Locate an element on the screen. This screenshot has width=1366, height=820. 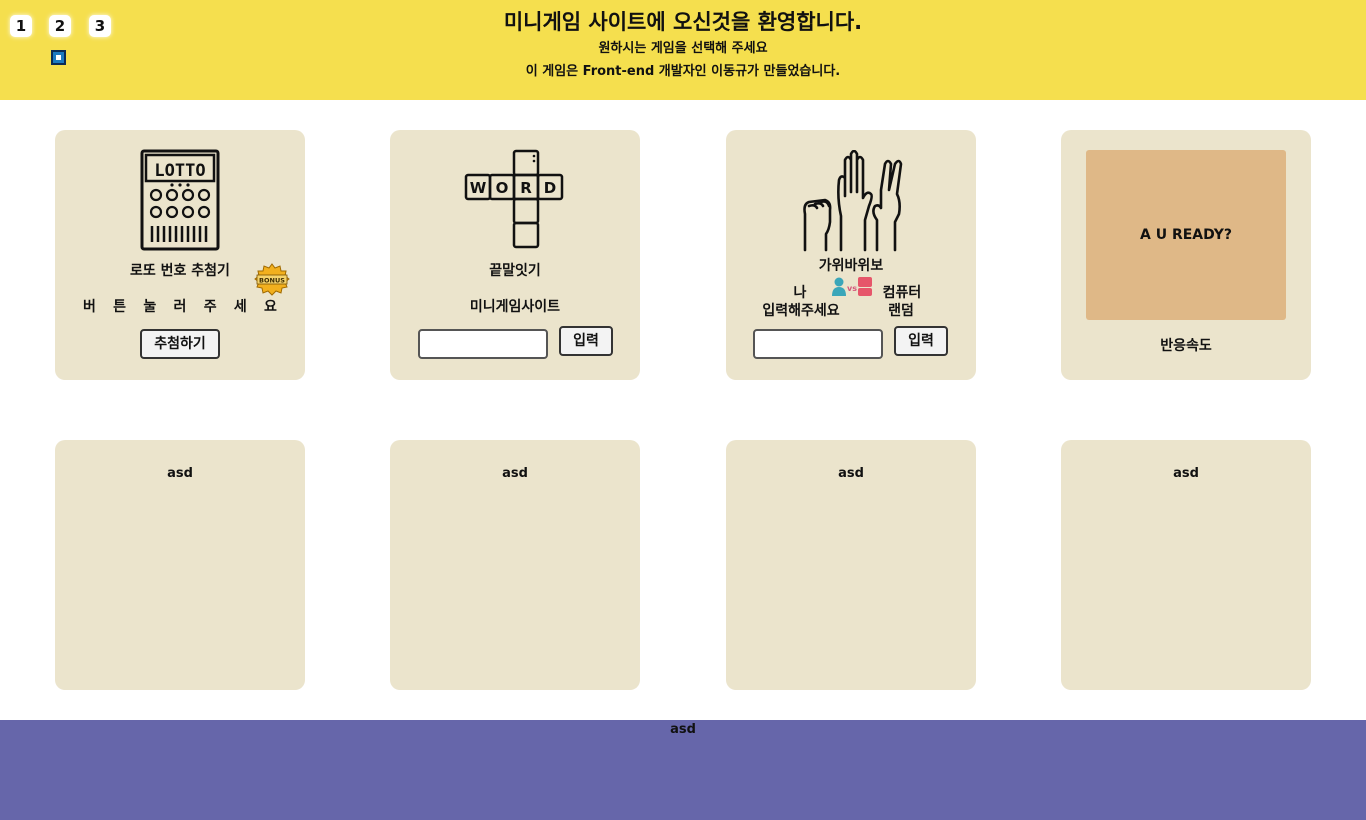
bonus-badge-icon: BONUS is located at coordinates (272, 279).